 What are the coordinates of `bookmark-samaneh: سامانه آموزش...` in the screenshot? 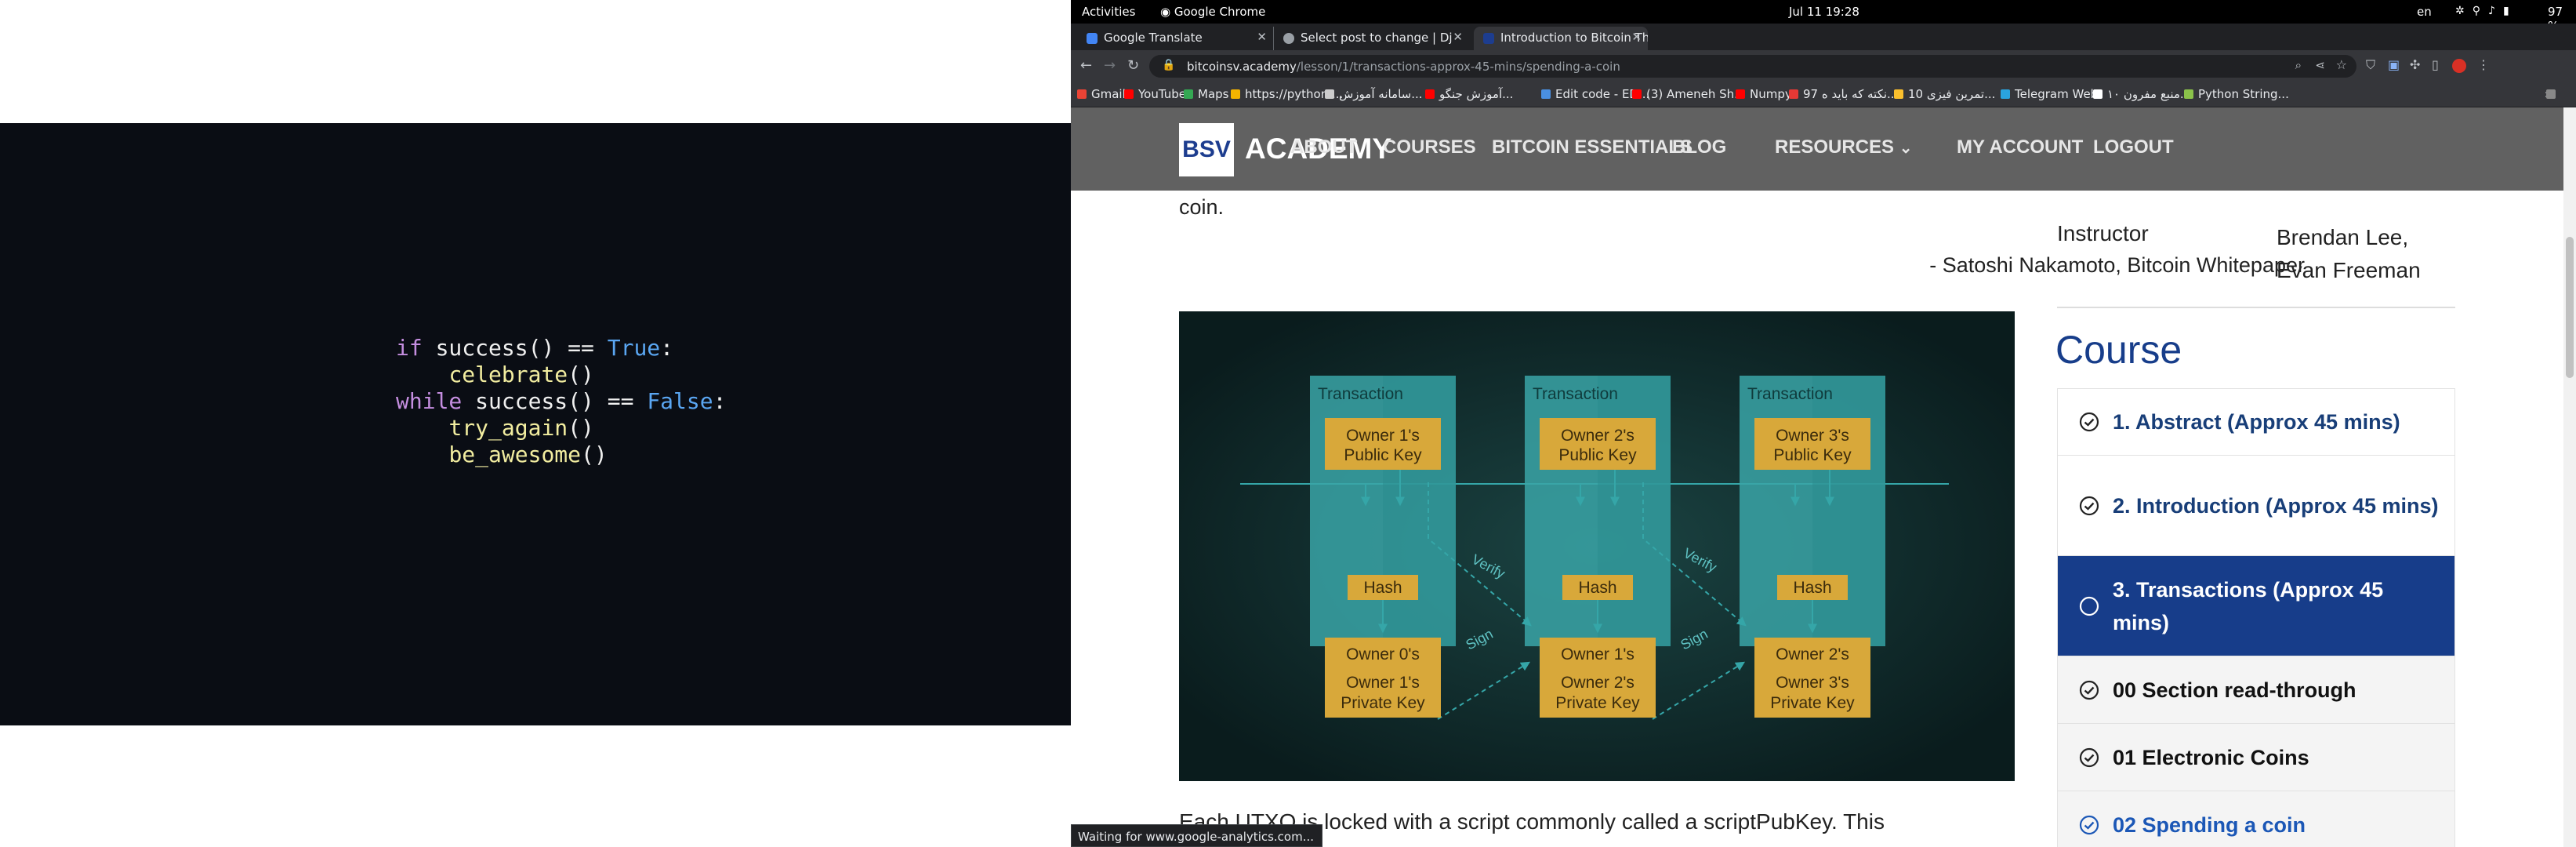 It's located at (1373, 94).